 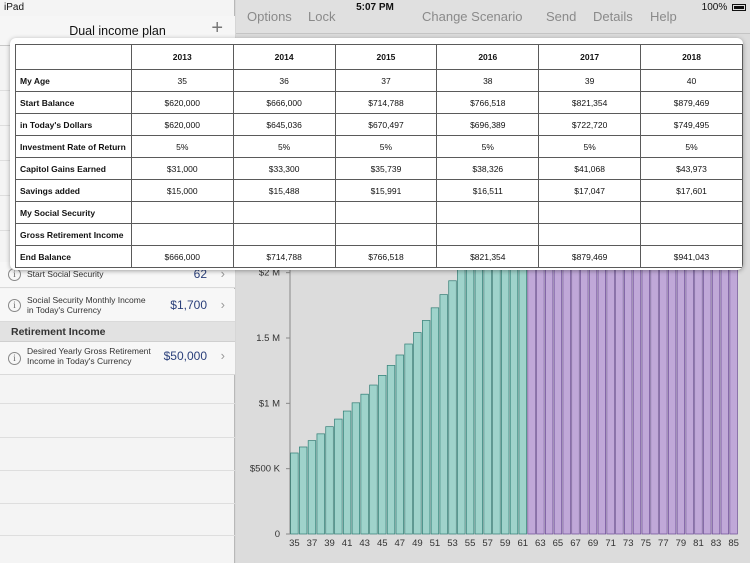 What do you see at coordinates (265, 469) in the screenshot?
I see `y-tick-label: $500 K` at bounding box center [265, 469].